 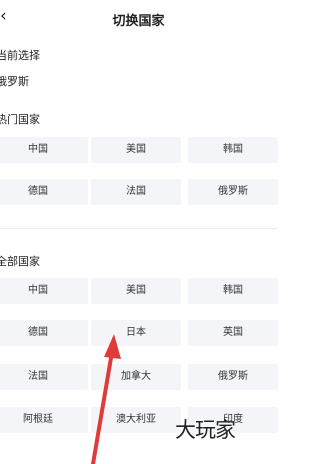 I want to click on watermark: 大玩家, so click(x=205, y=430).